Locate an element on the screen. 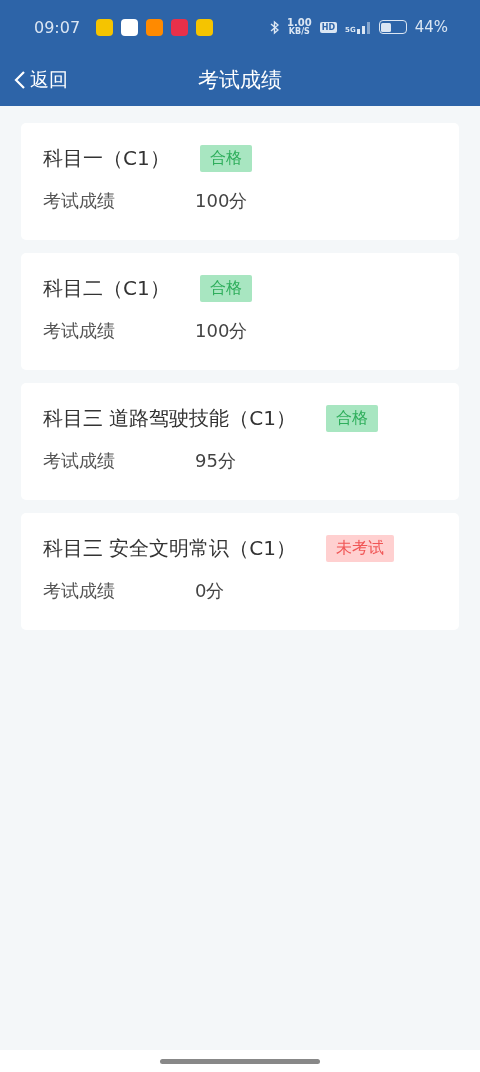  bluetooth-icon is located at coordinates (274, 27).